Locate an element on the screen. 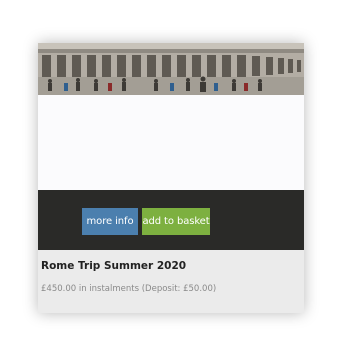  colonnade-photo-icon is located at coordinates (171, 69).